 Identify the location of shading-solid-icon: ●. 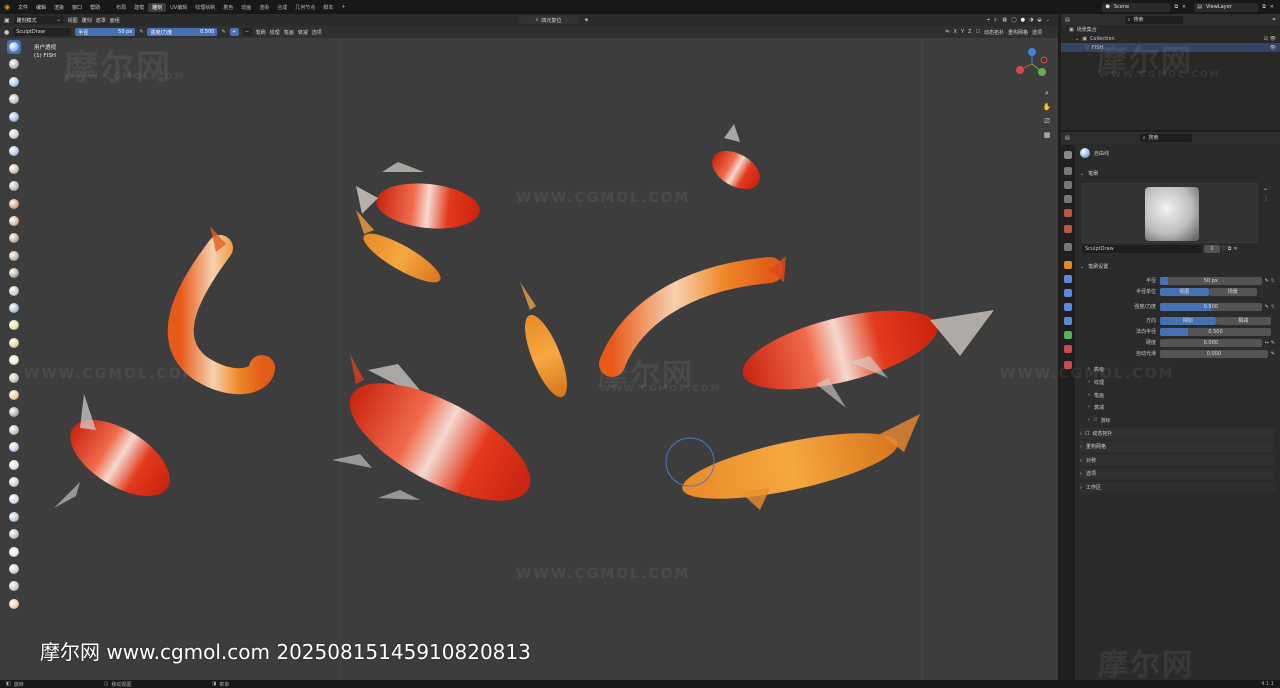
(1023, 20).